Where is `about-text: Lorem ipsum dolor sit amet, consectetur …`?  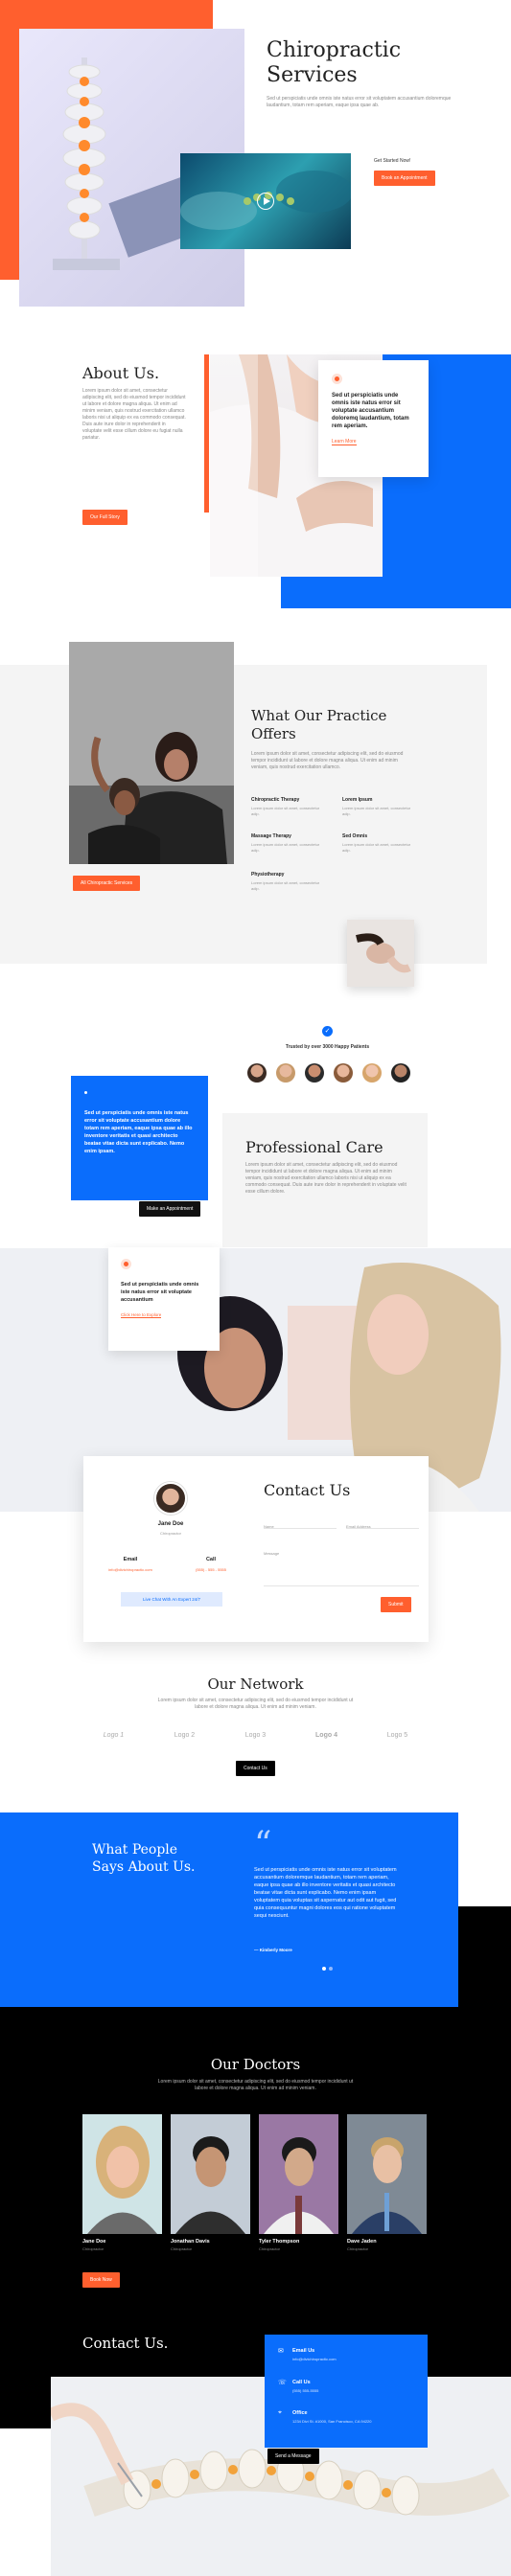 about-text: Lorem ipsum dolor sit amet, consectetur … is located at coordinates (134, 415).